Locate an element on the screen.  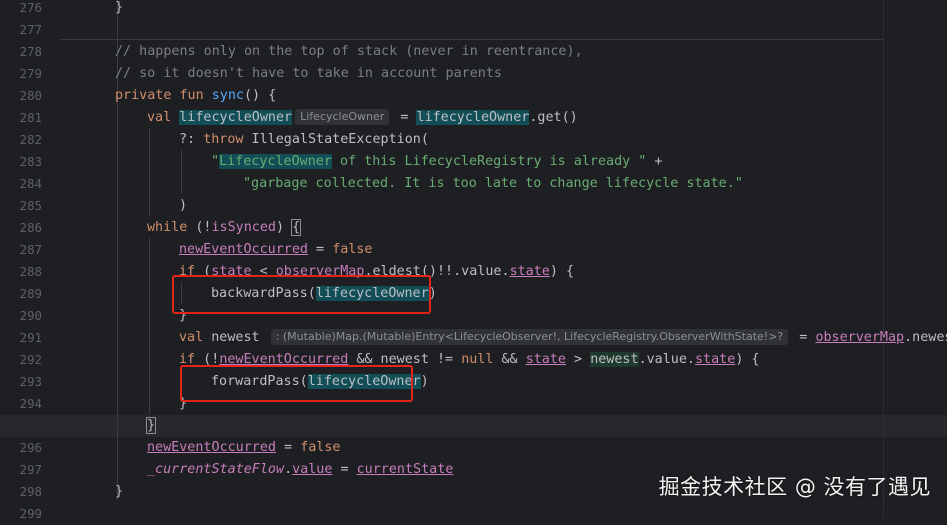
line-number: 284 is located at coordinates (30, 183).